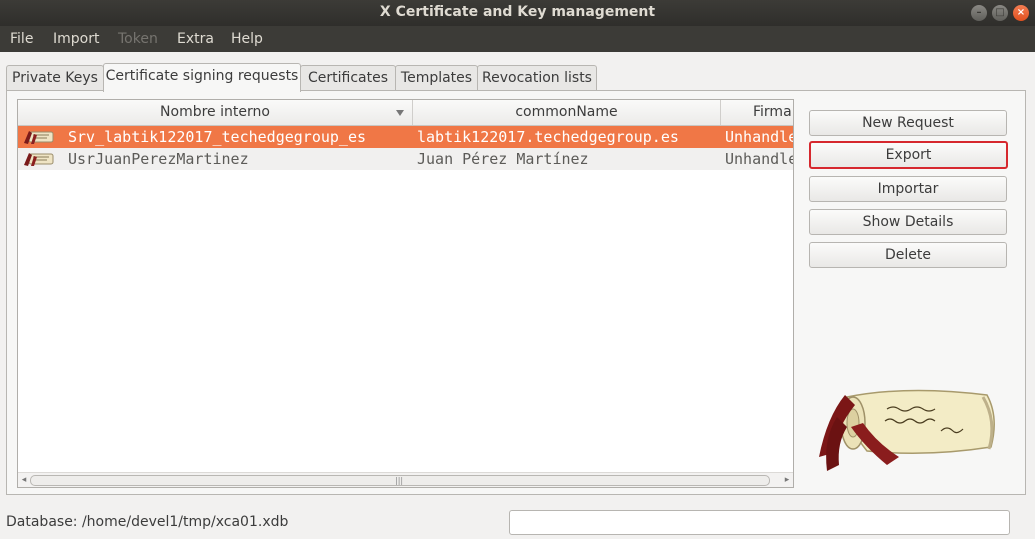 Image resolution: width=1035 pixels, height=539 pixels. I want to click on menu-file: File, so click(21, 39).